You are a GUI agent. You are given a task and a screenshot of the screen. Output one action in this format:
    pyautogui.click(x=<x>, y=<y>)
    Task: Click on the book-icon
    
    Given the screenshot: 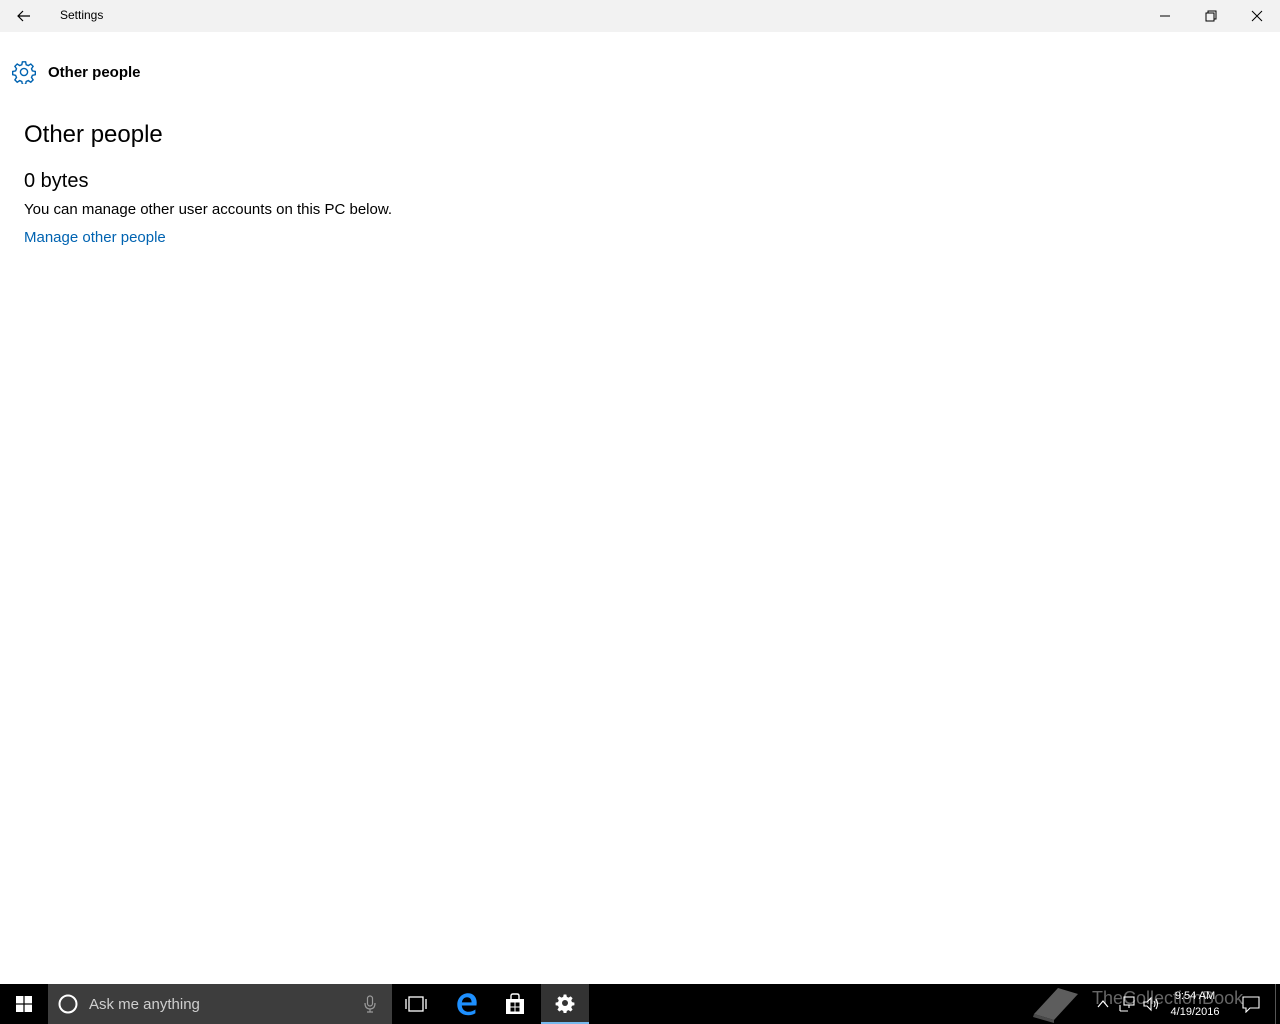 What is the action you would take?
    pyautogui.click(x=1055, y=1005)
    